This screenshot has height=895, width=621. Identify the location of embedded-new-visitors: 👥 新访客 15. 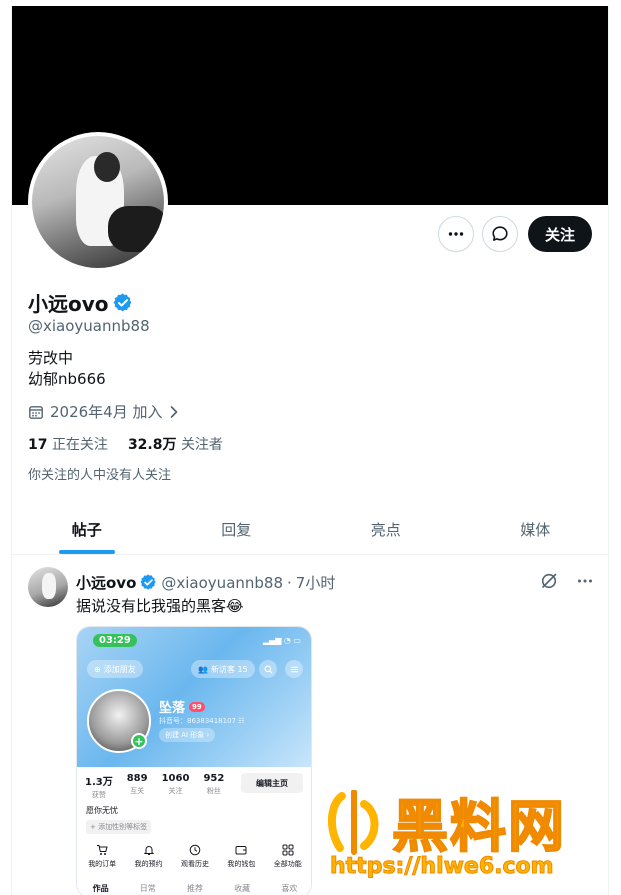
(223, 669).